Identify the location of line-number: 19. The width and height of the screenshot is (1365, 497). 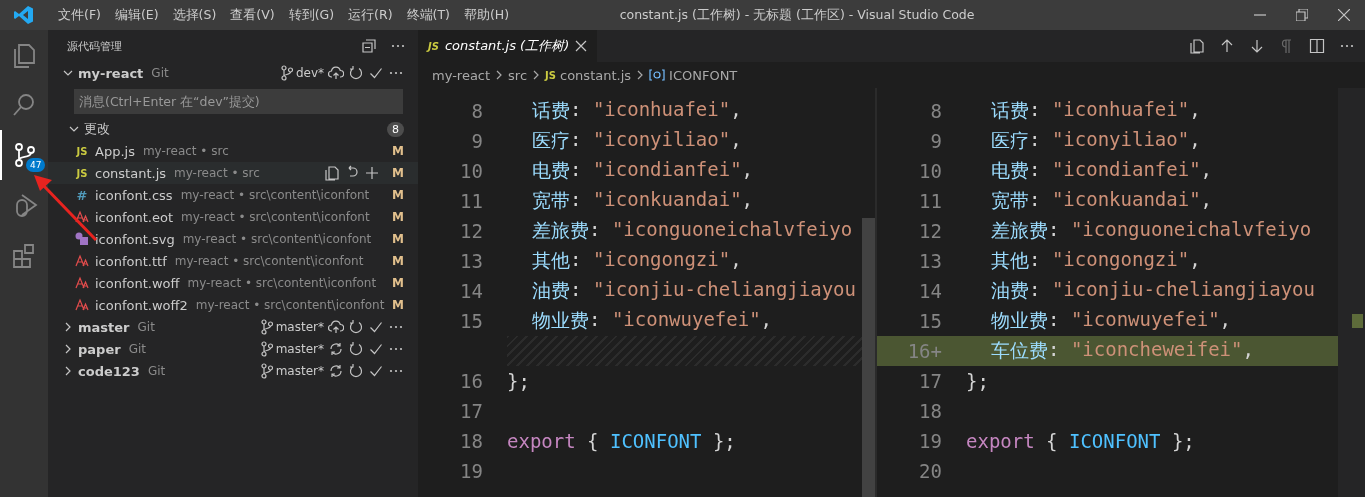
(471, 471).